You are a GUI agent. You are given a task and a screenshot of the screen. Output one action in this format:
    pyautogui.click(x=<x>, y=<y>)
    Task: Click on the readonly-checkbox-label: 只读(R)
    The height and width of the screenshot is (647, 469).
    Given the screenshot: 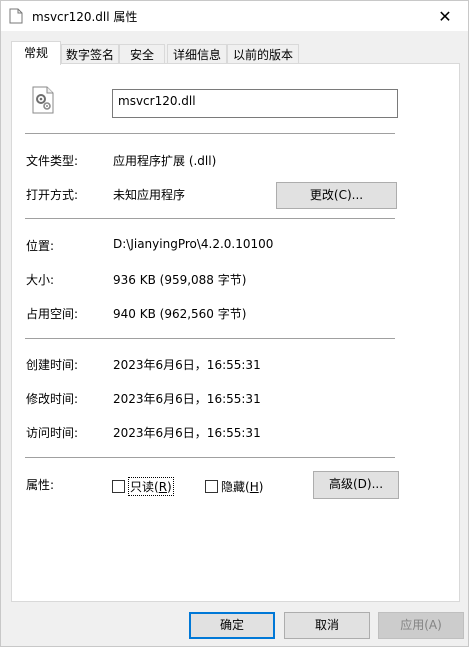 What is the action you would take?
    pyautogui.click(x=151, y=486)
    